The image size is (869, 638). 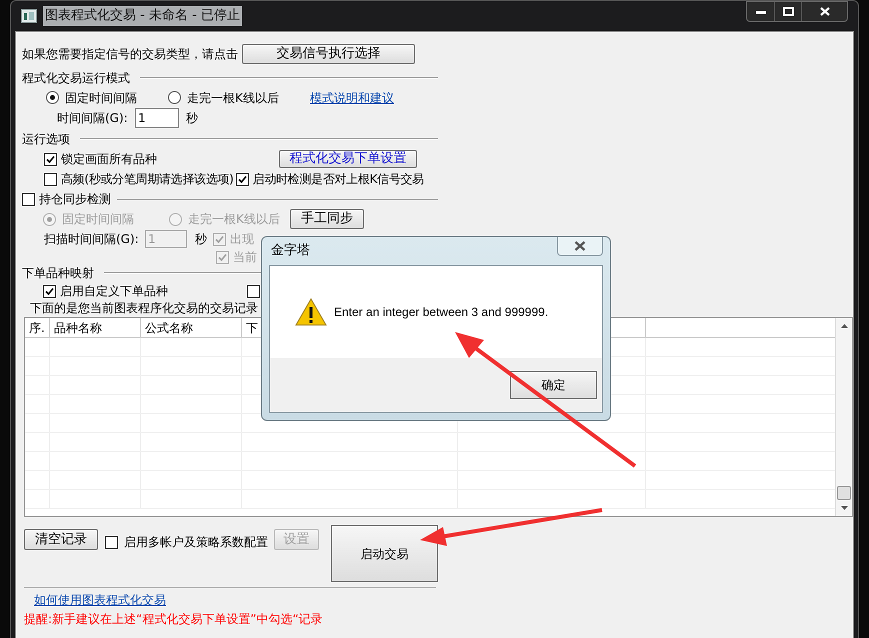 What do you see at coordinates (553, 385) in the screenshot?
I see `confirm-button: 确定` at bounding box center [553, 385].